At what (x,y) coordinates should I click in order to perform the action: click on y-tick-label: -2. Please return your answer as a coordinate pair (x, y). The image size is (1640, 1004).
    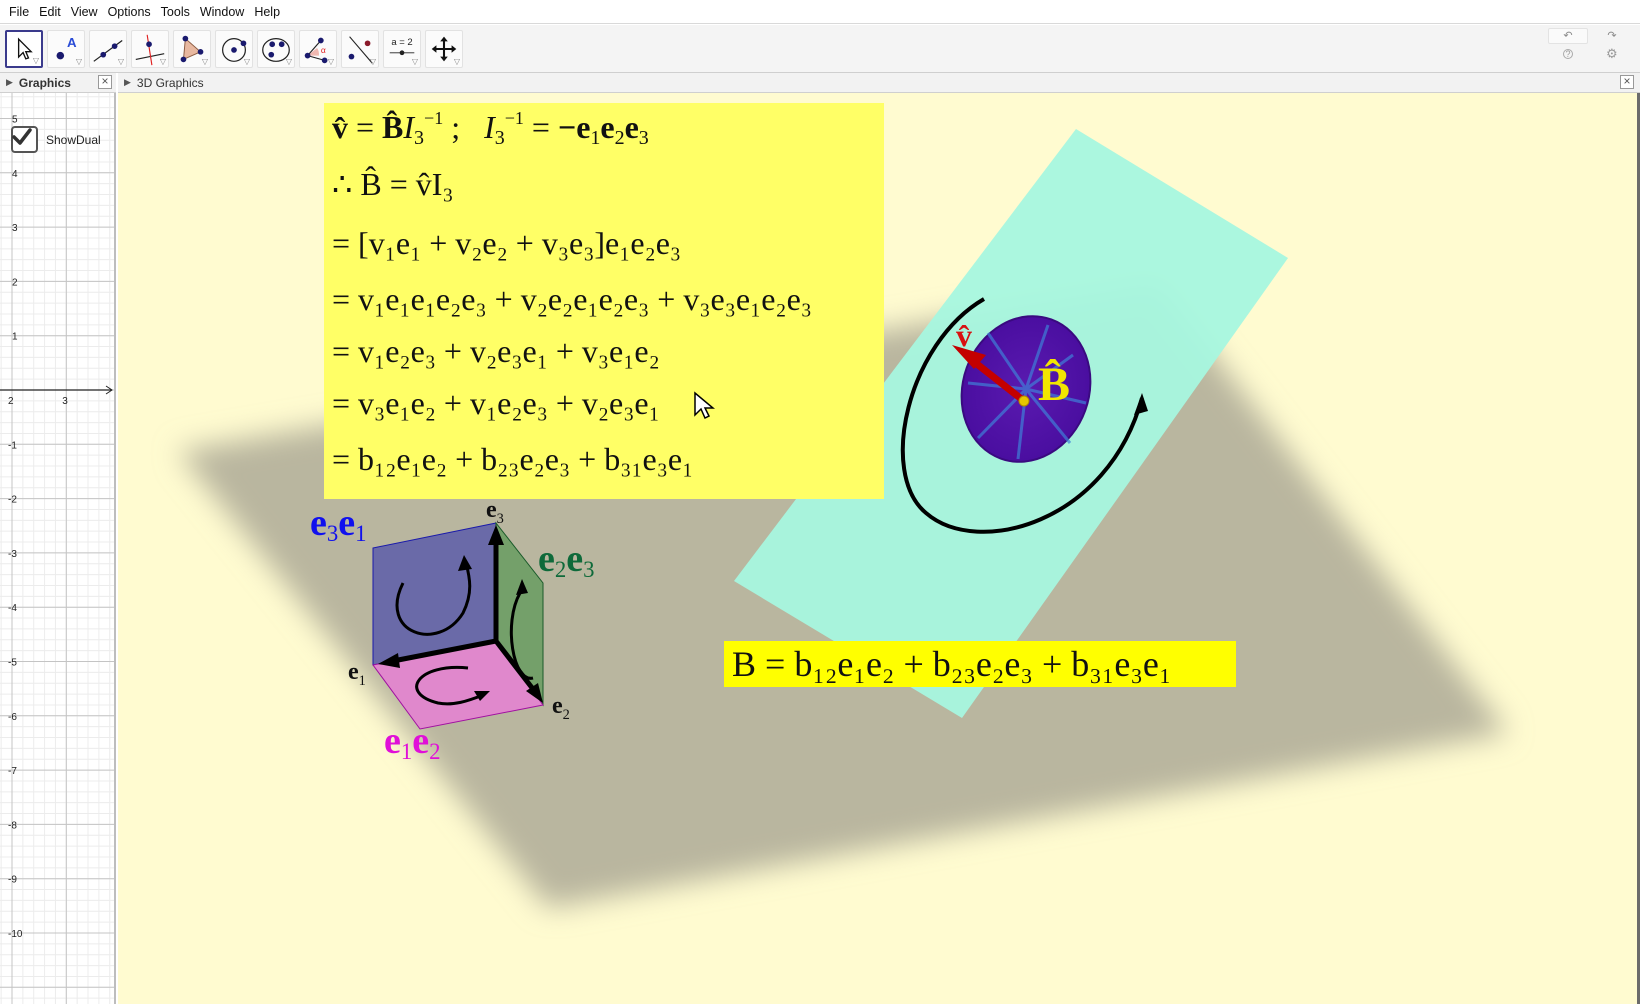
    Looking at the image, I should click on (12, 500).